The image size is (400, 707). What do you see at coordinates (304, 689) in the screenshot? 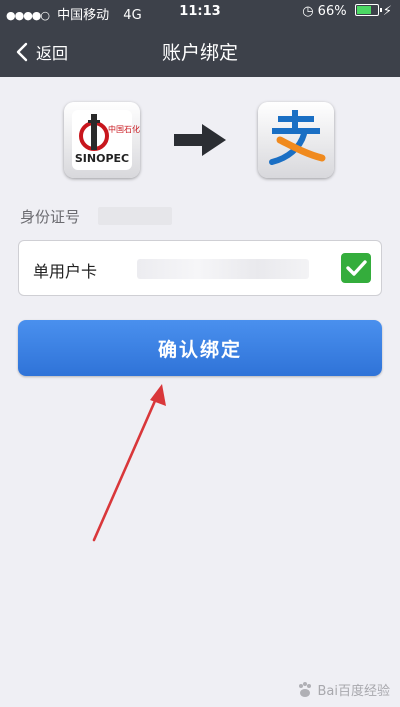
I see `paw-icon` at bounding box center [304, 689].